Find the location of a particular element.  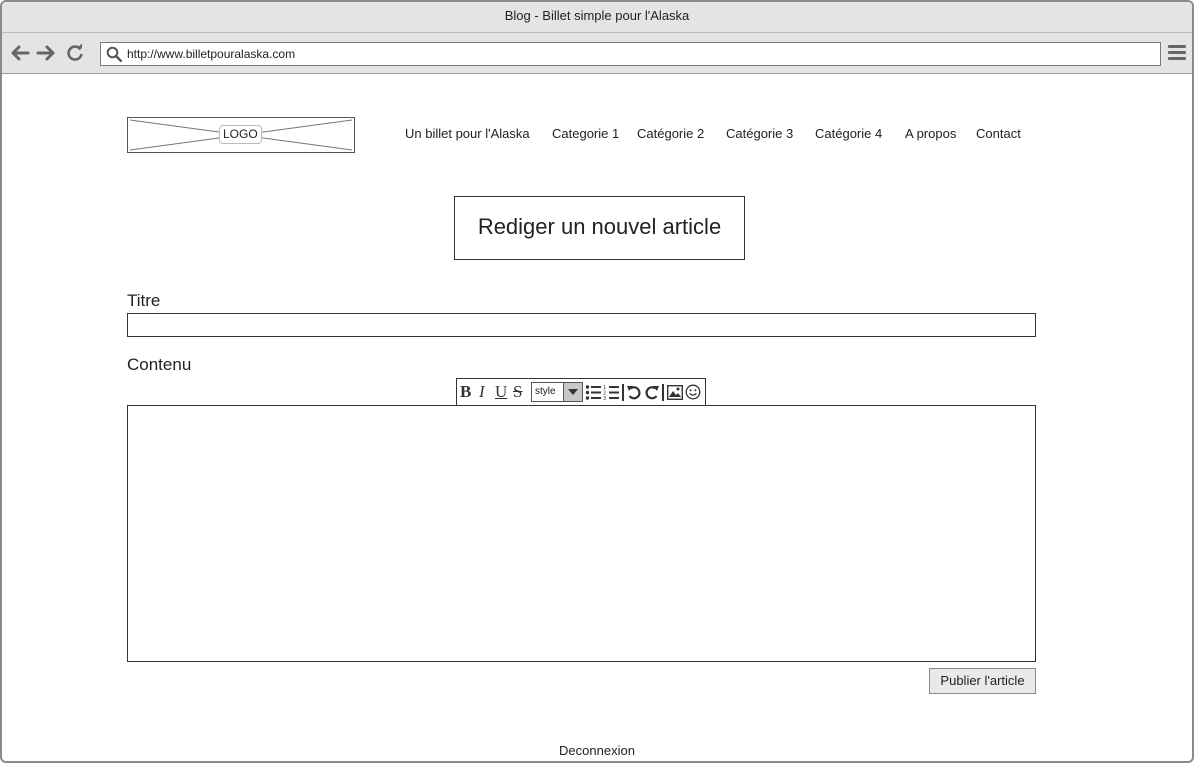

content-label: Contenu is located at coordinates (159, 364).